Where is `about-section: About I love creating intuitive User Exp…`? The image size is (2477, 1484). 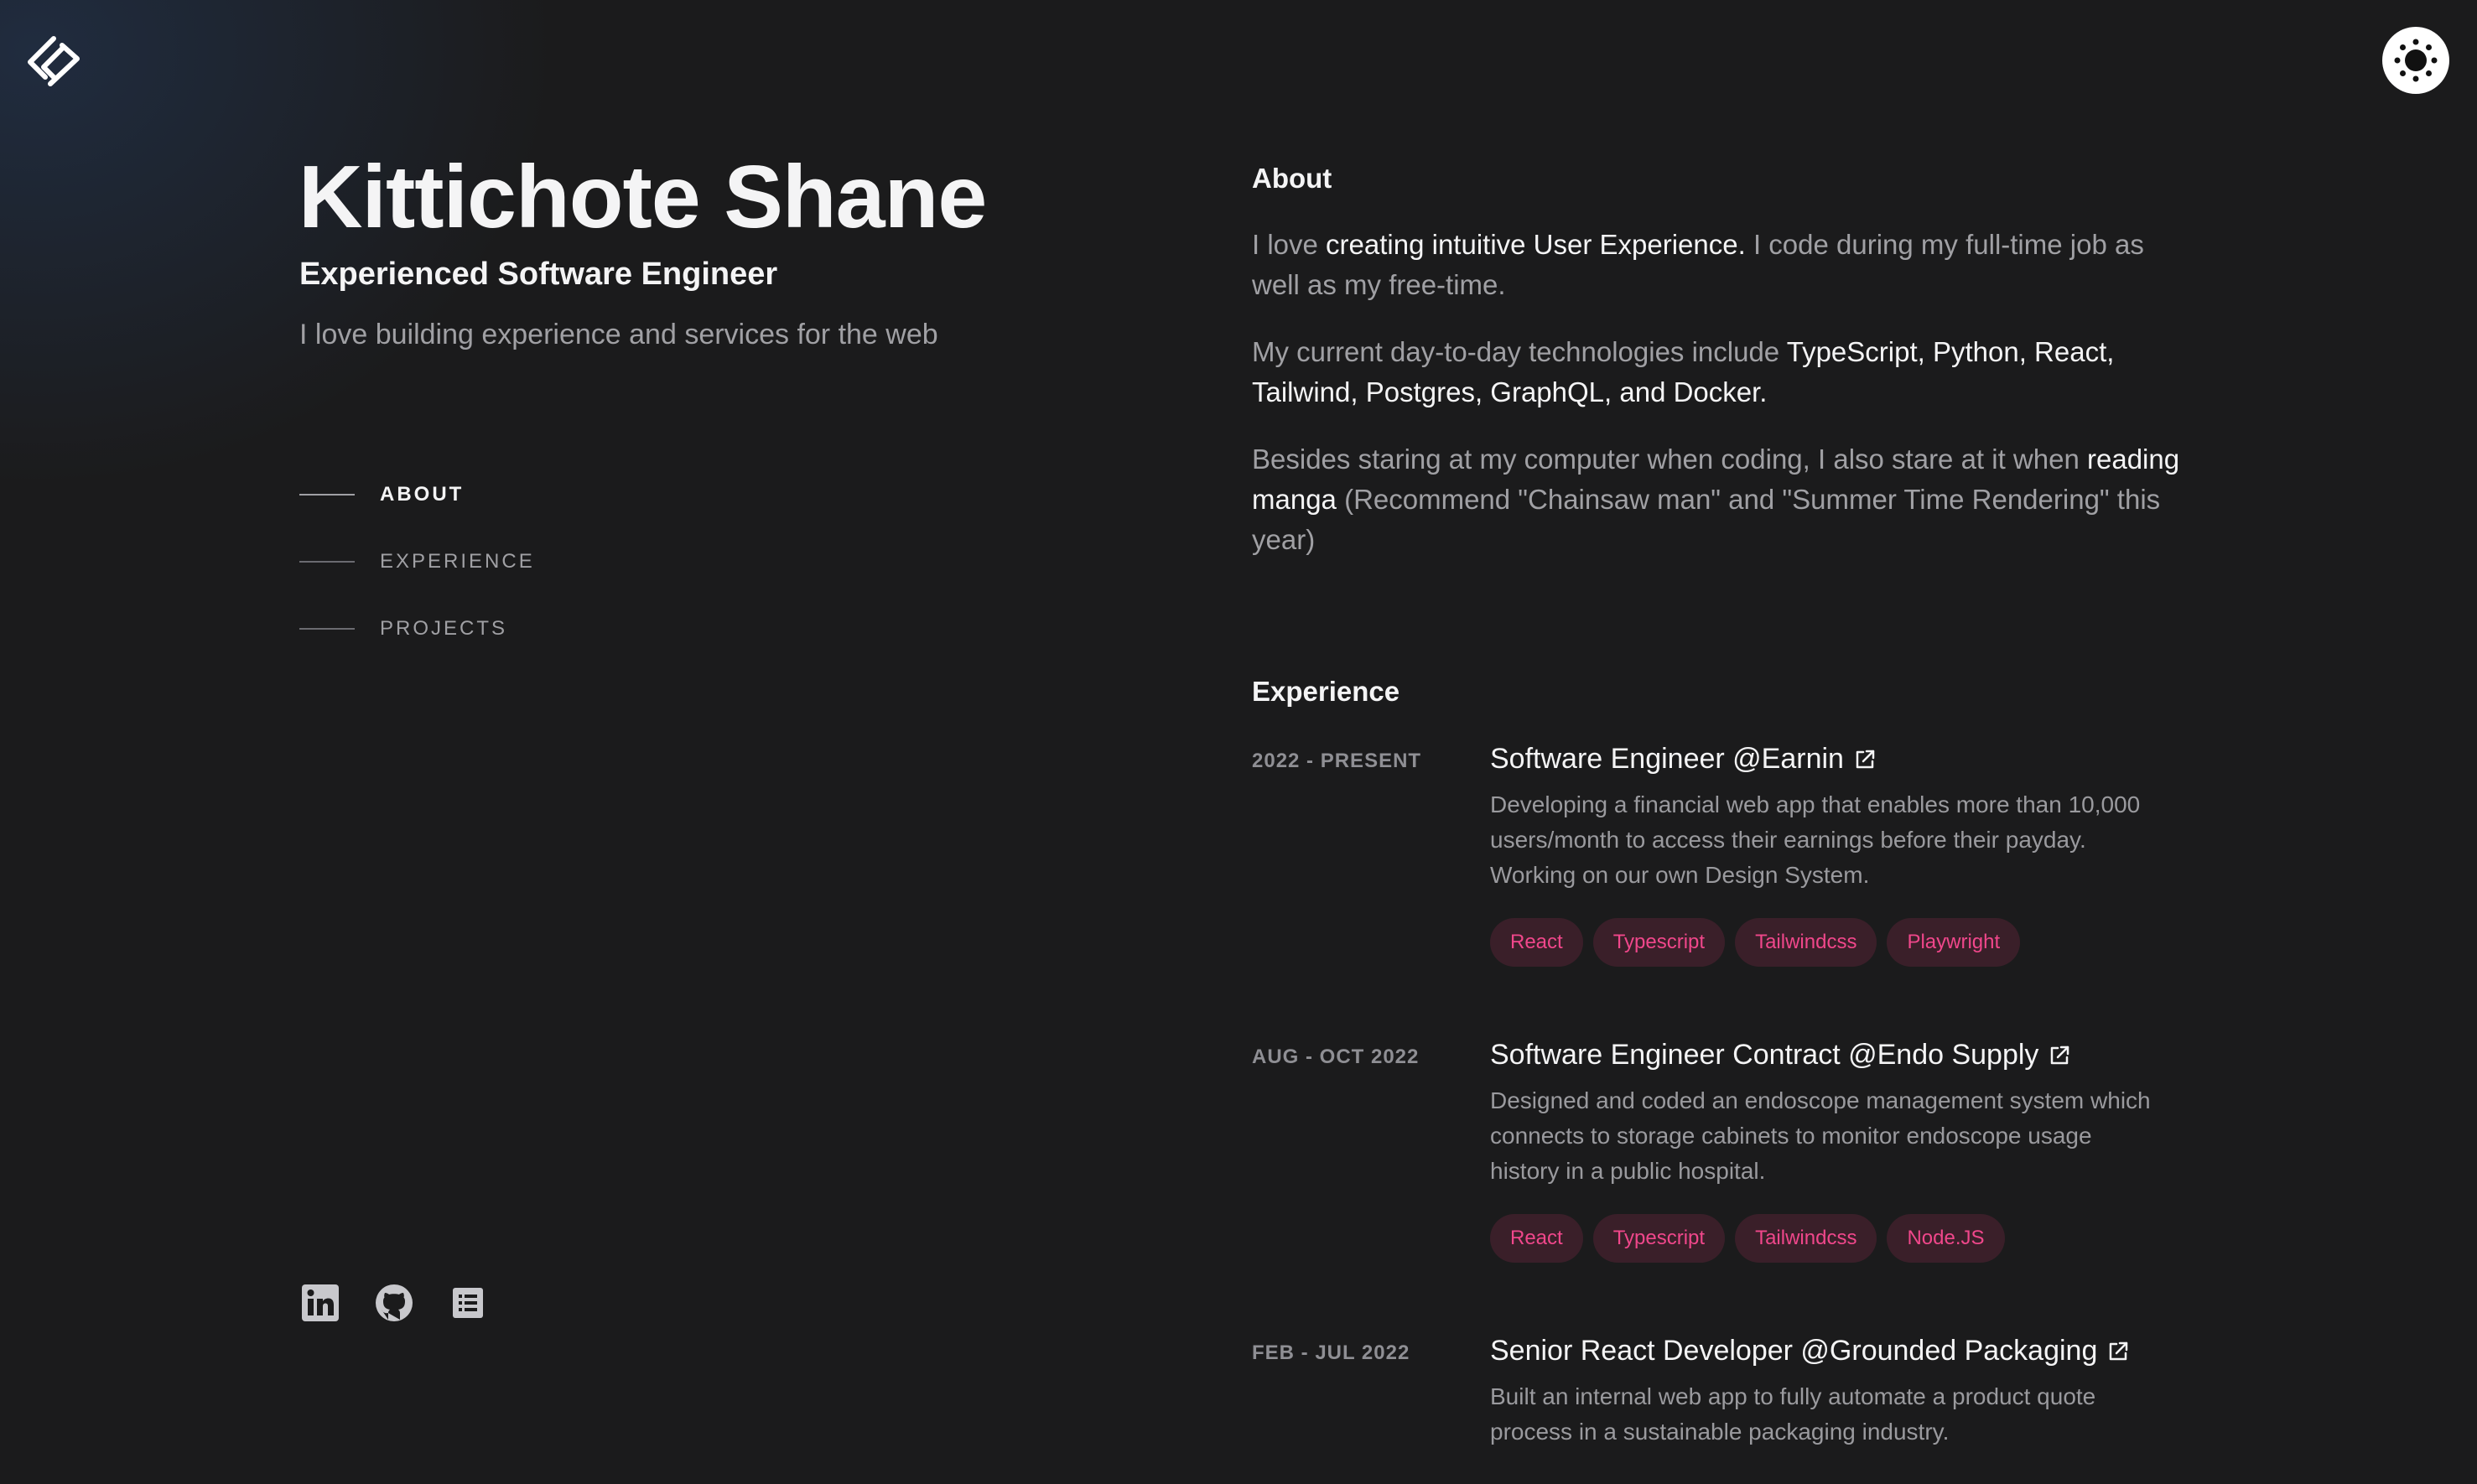
about-section: About I love creating intuitive User Exp… is located at coordinates (1721, 361).